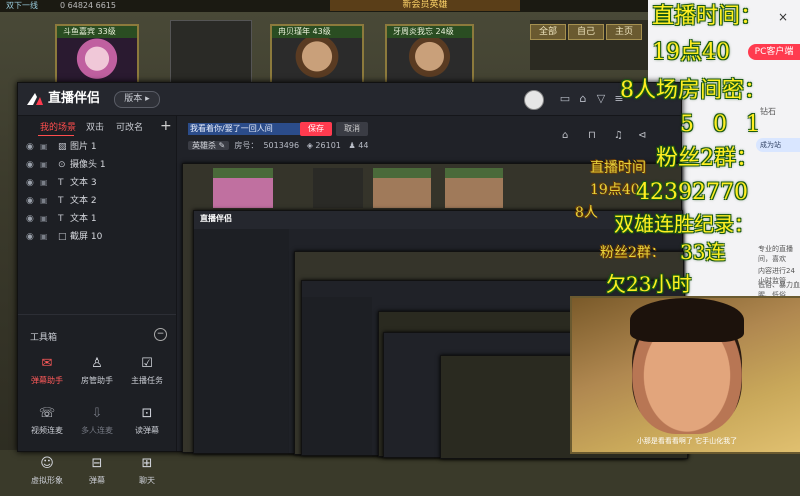 The width and height of the screenshot is (800, 496). Describe the element at coordinates (47, 413) in the screenshot. I see `video-call-icon: ☏` at that location.